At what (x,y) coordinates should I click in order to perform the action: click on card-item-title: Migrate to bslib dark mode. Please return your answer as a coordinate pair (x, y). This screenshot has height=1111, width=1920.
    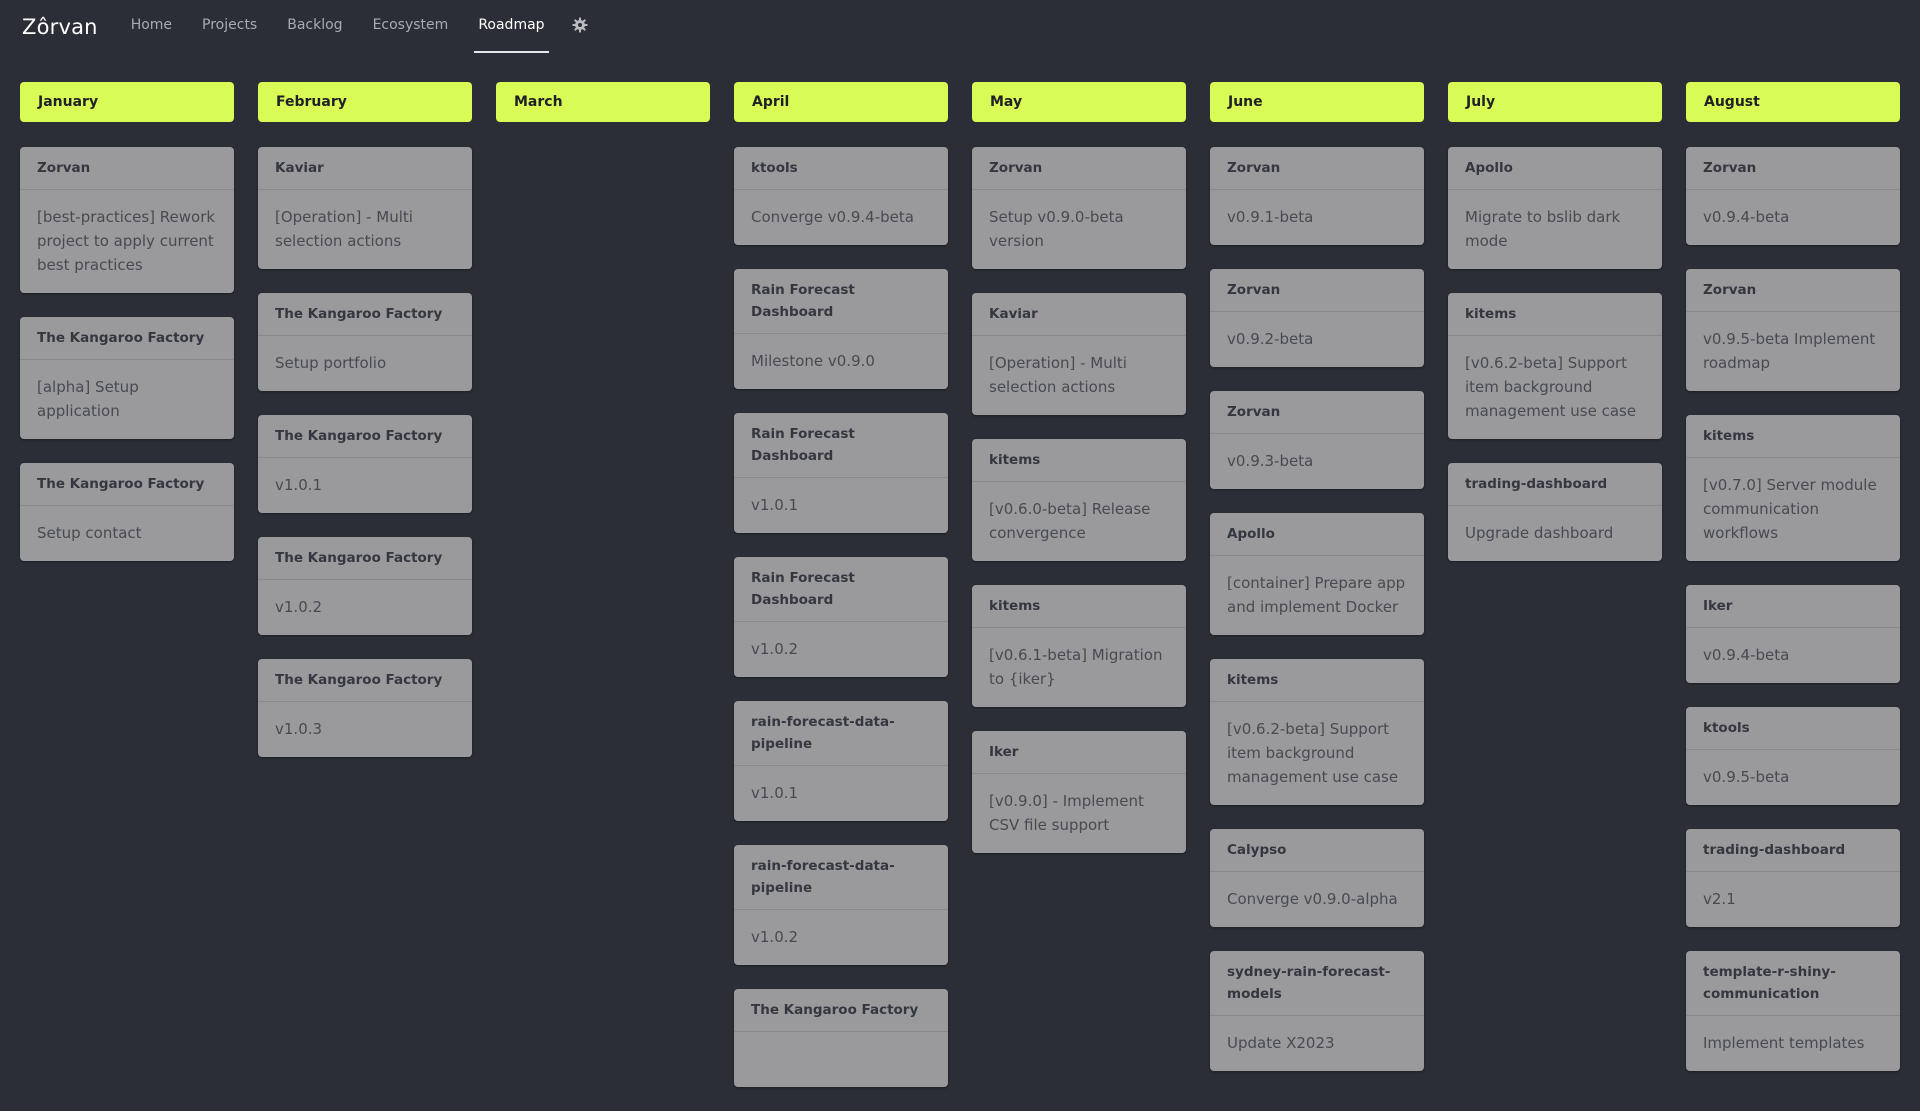
    Looking at the image, I should click on (1543, 229).